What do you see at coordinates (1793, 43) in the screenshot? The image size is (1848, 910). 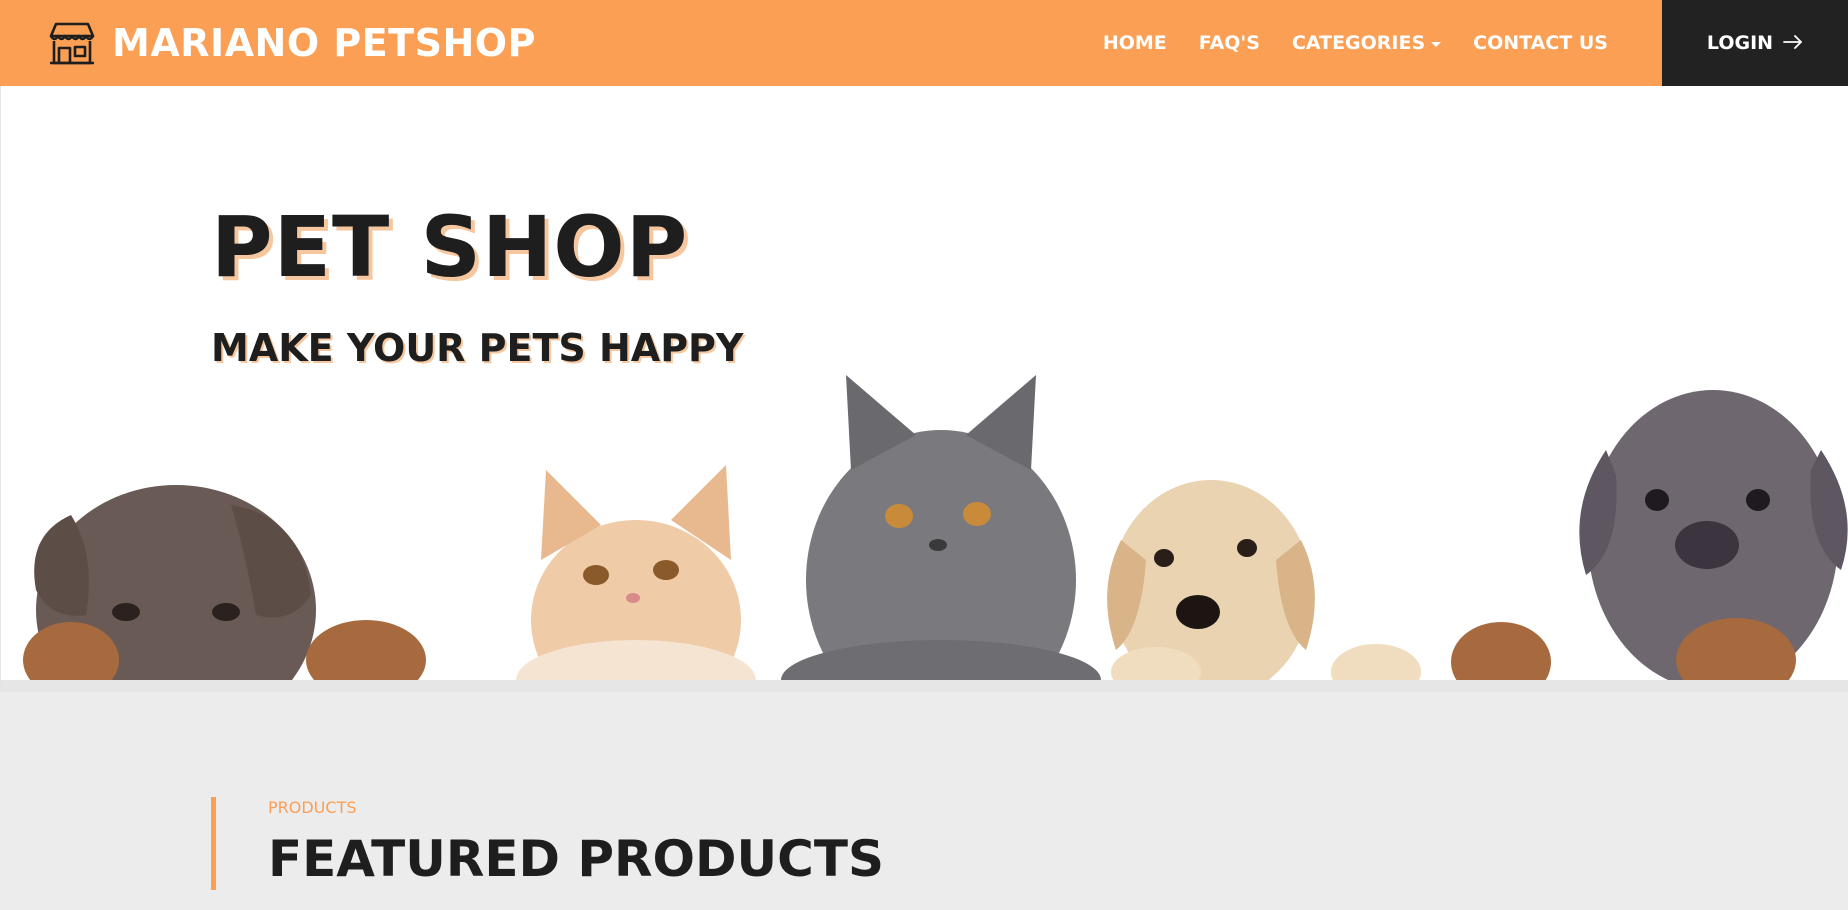 I see `arrow-right-icon` at bounding box center [1793, 43].